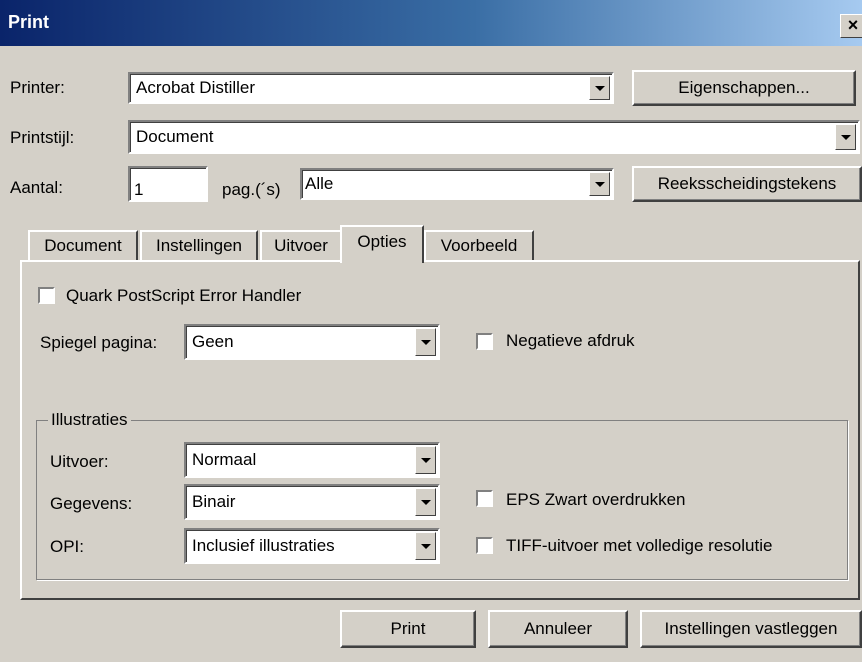 This screenshot has height=662, width=862. What do you see at coordinates (484, 498) in the screenshot?
I see `eps-overprint-checkbox` at bounding box center [484, 498].